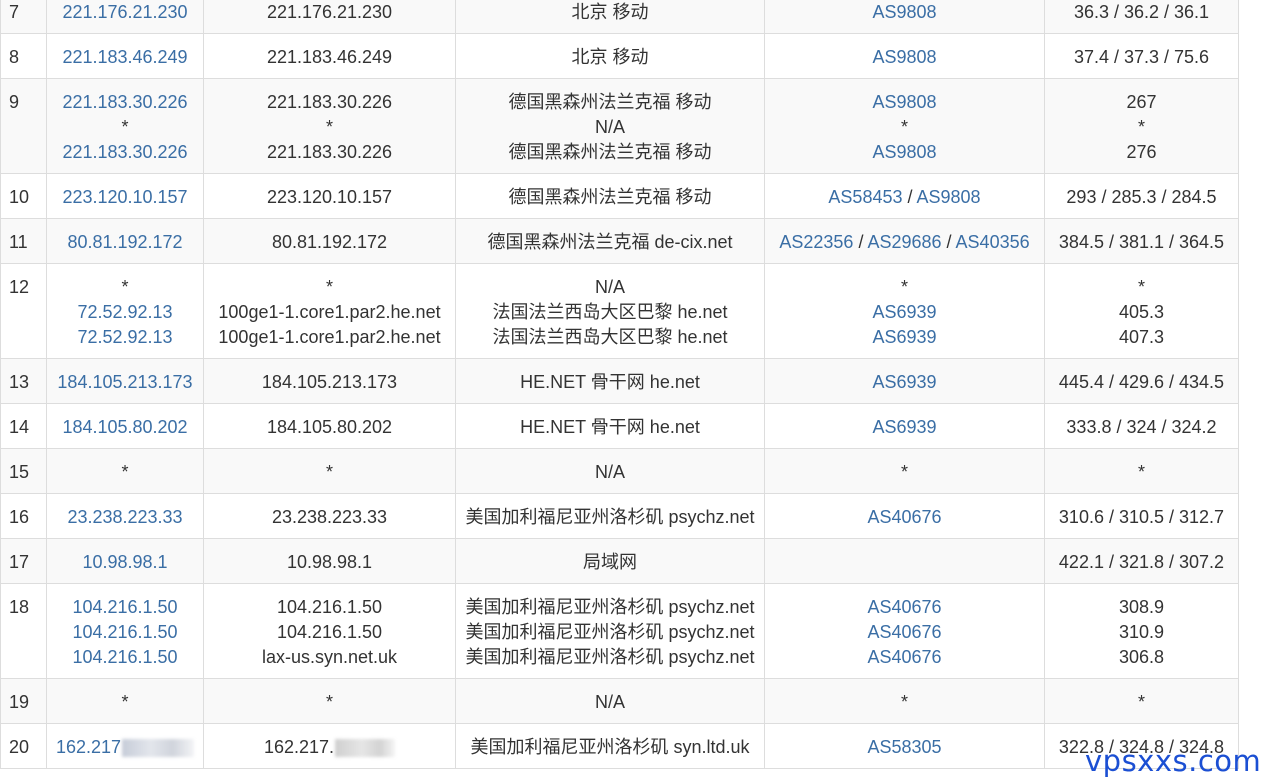 This screenshot has height=781, width=1261. I want to click on hostname-cell: 80.81.192.172, so click(329, 241).